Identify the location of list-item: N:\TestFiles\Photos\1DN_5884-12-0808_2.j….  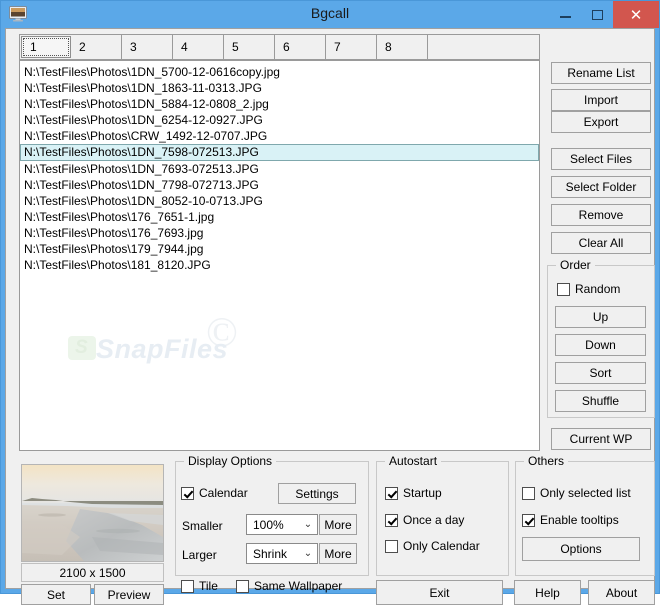
(279, 104).